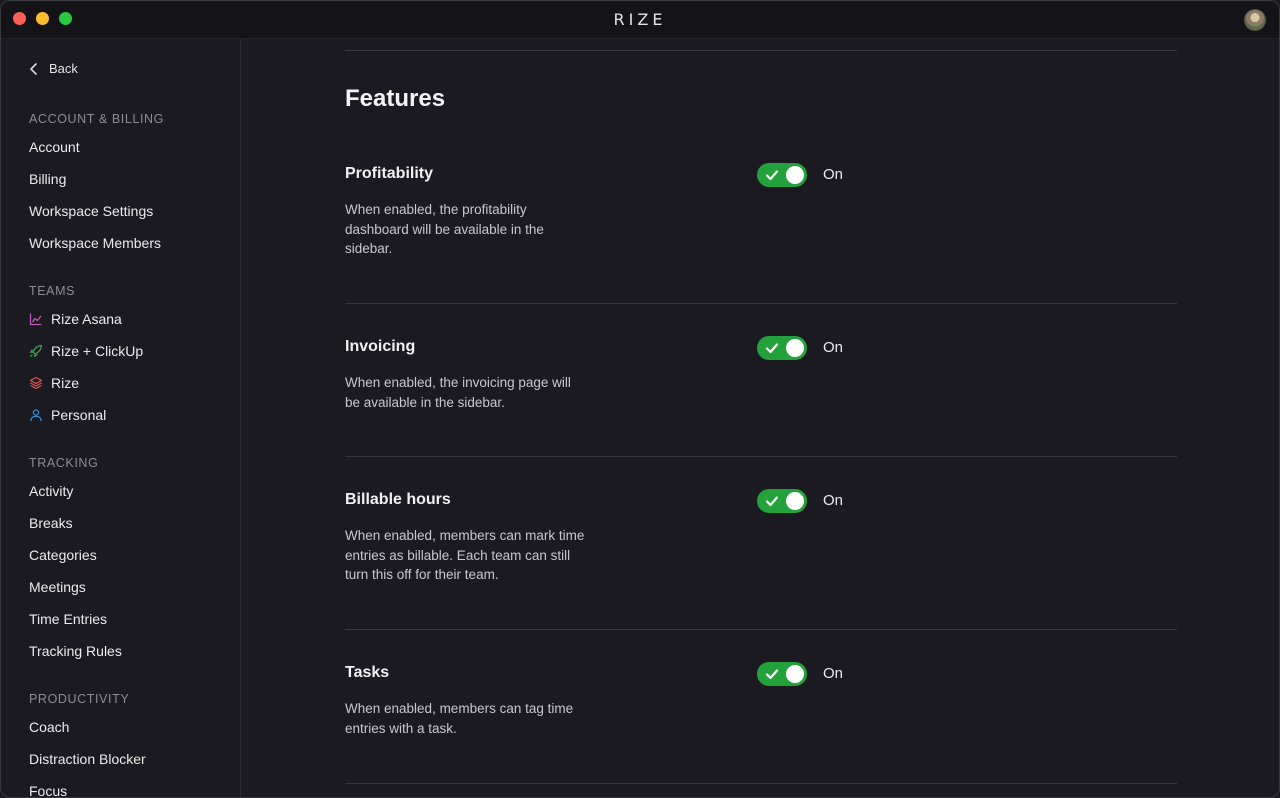 The height and width of the screenshot is (798, 1280). Describe the element at coordinates (87, 759) in the screenshot. I see `sidebar-item-distraction-blocker: Distraction Blocker` at that location.